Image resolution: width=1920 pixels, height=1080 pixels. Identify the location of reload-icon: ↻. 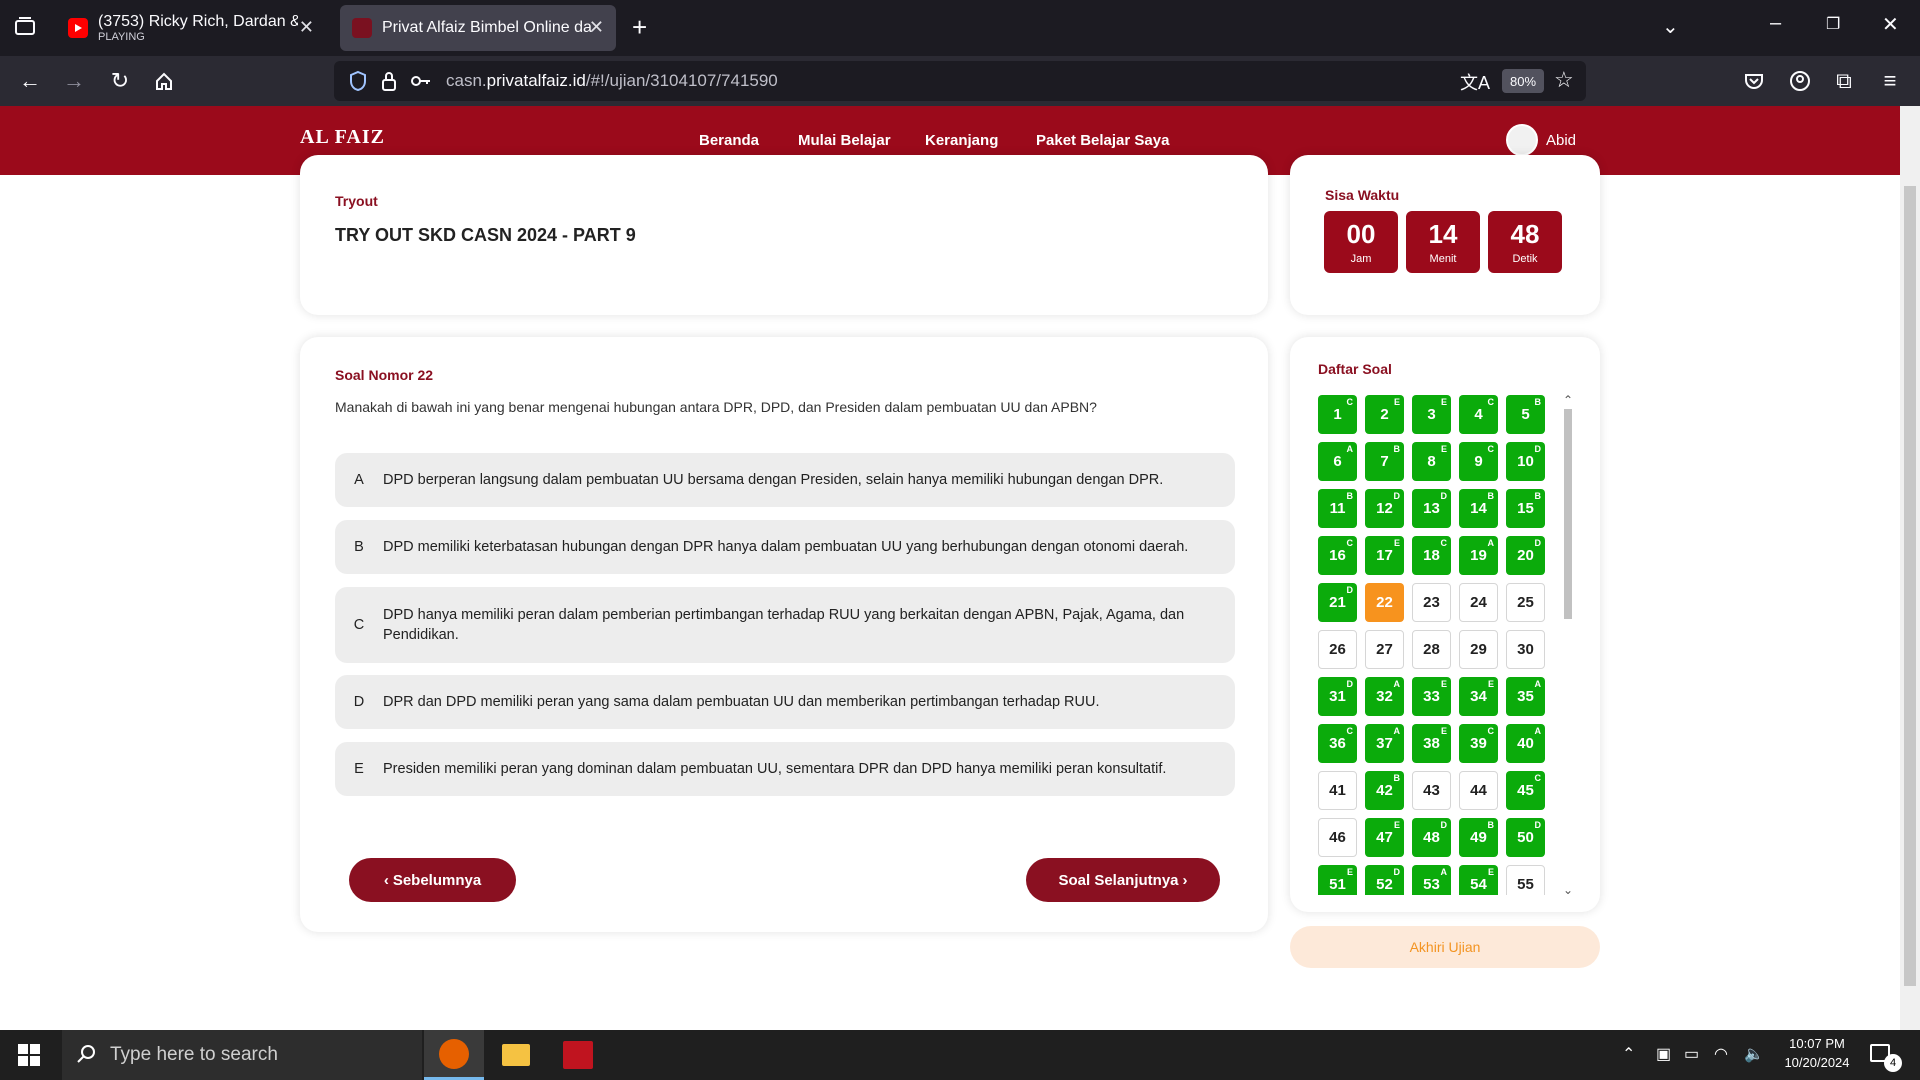
(120, 81).